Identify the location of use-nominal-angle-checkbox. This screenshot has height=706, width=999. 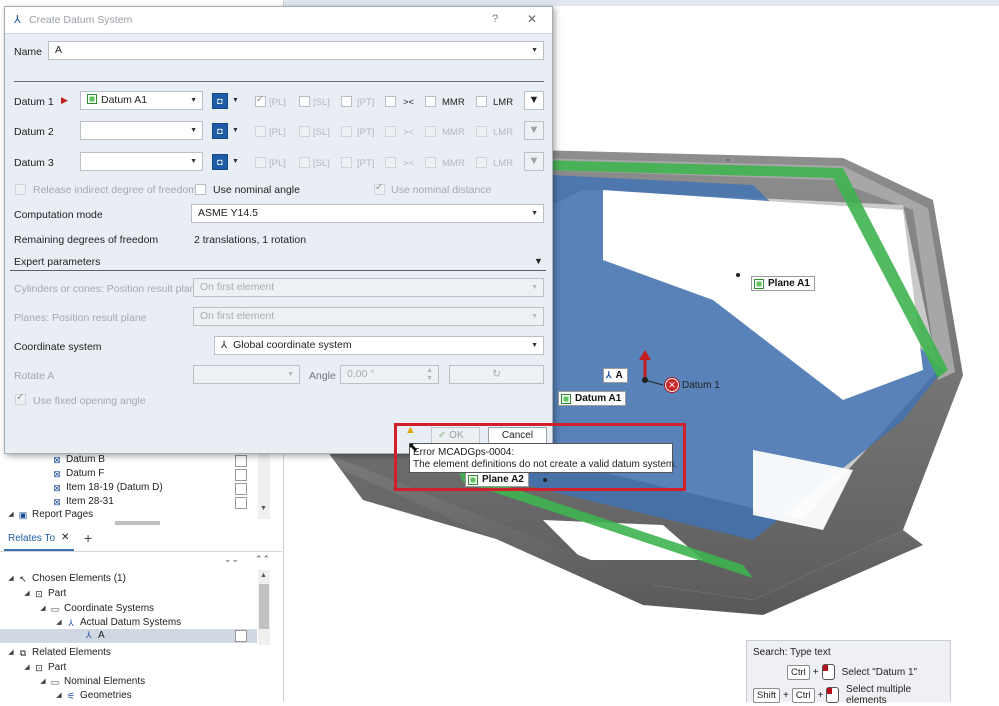
(200, 189).